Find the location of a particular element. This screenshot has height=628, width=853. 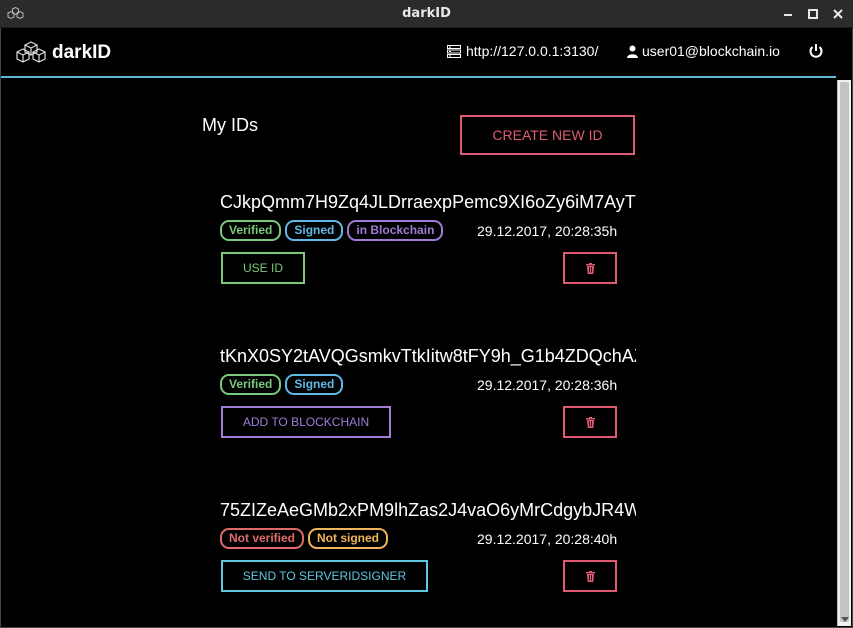

id-date: 29.12.2017, 20:28:40h is located at coordinates (547, 539).